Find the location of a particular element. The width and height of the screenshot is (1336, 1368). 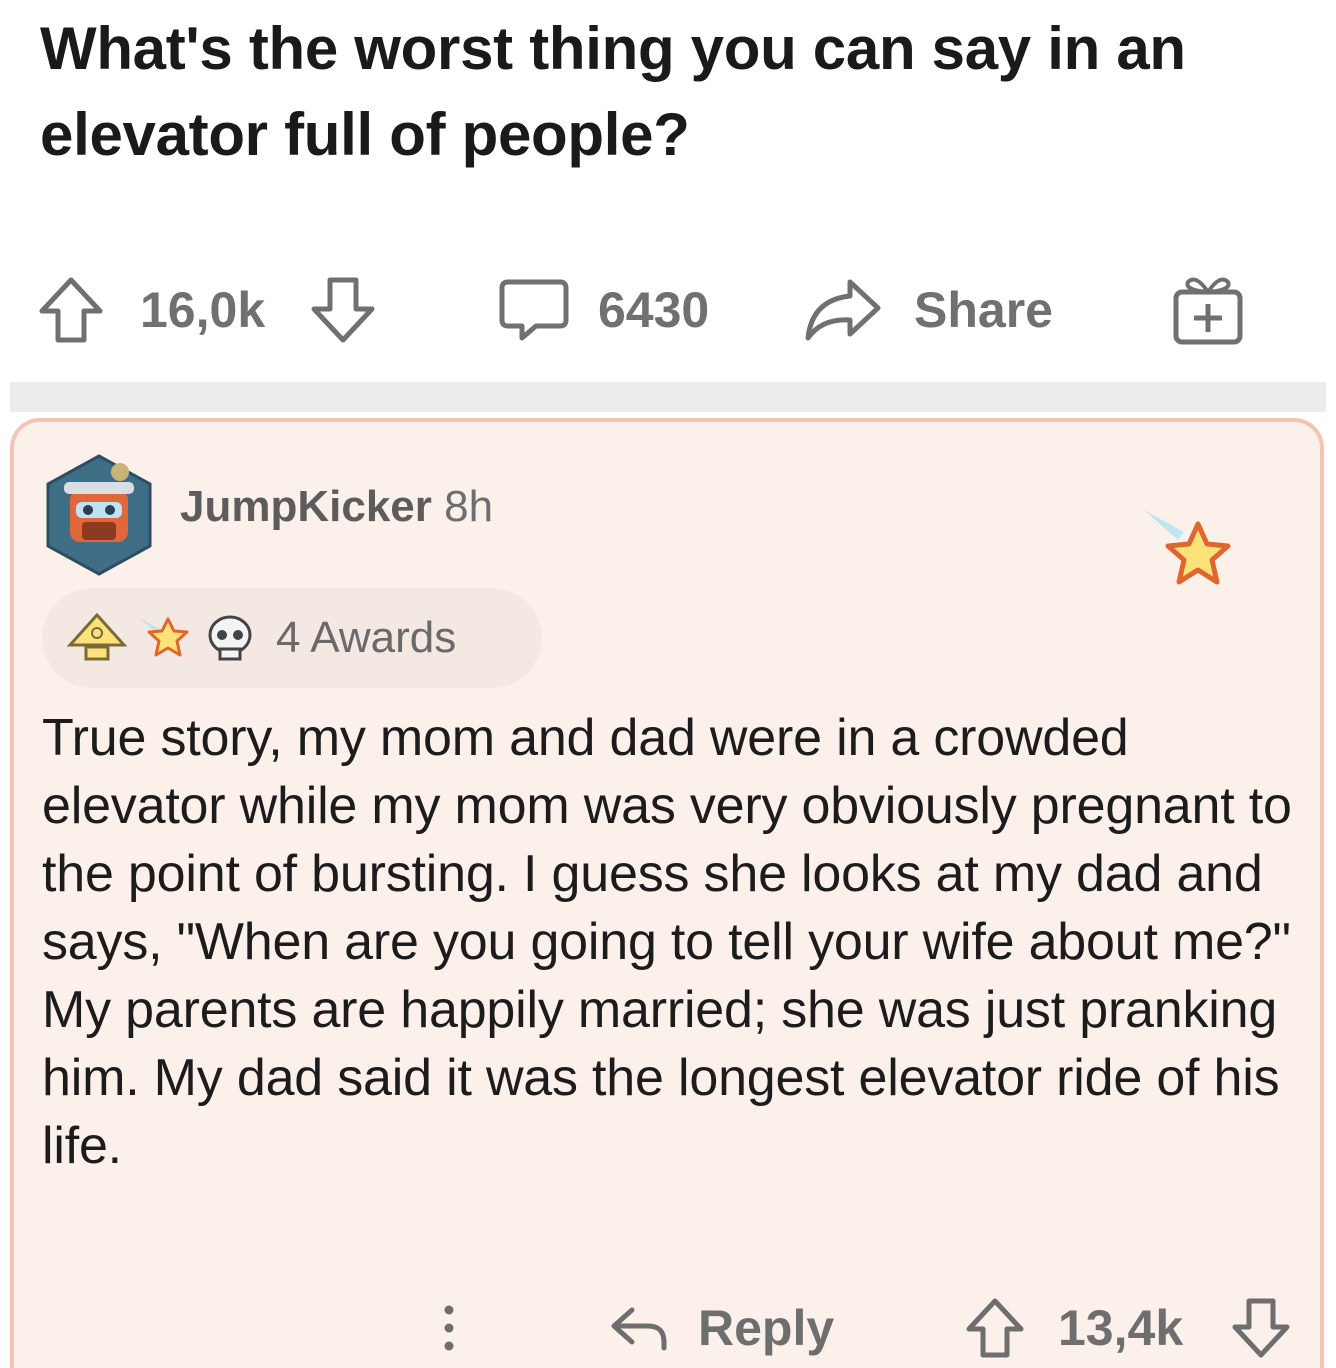

comment-vote-count: 13,4k is located at coordinates (1120, 1328).